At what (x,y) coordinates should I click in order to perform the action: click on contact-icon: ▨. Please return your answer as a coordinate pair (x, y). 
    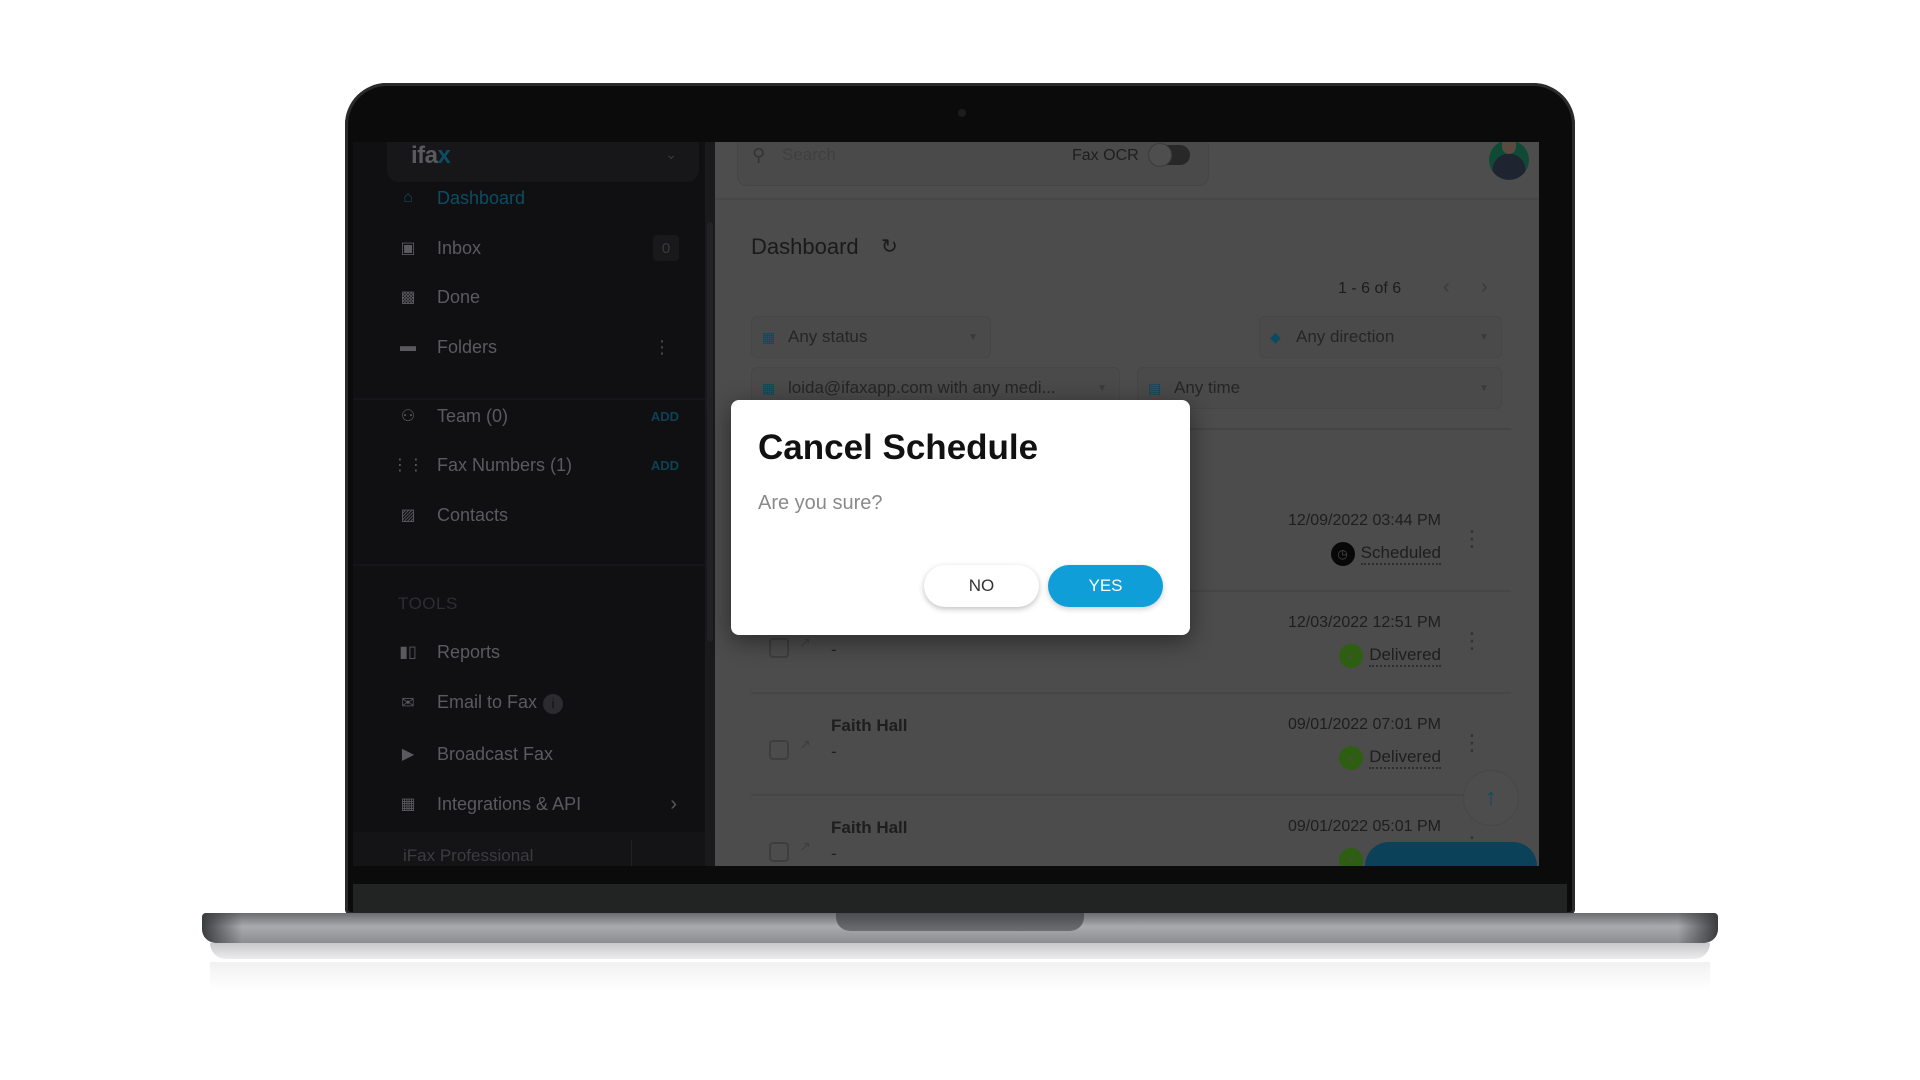
    Looking at the image, I should click on (408, 515).